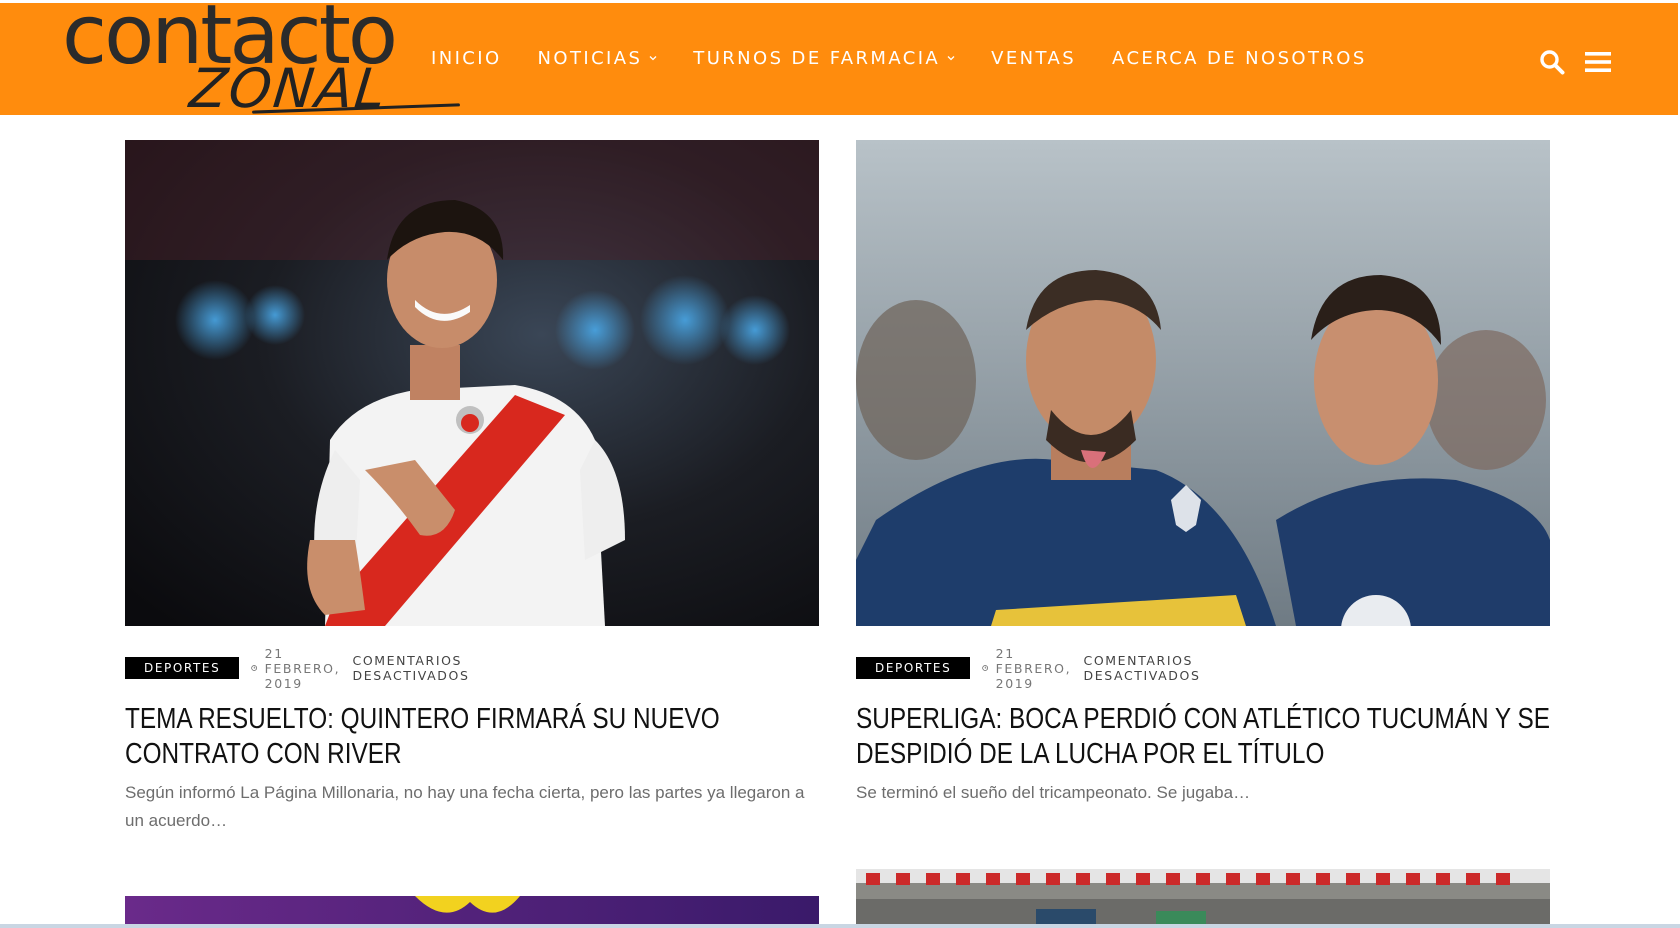  What do you see at coordinates (840, 926) in the screenshot?
I see `window-bottom-edge` at bounding box center [840, 926].